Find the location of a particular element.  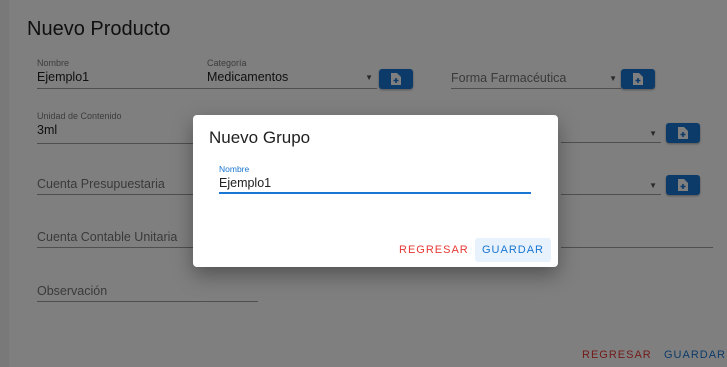

dialog-back-button: REGRESAR is located at coordinates (434, 250).